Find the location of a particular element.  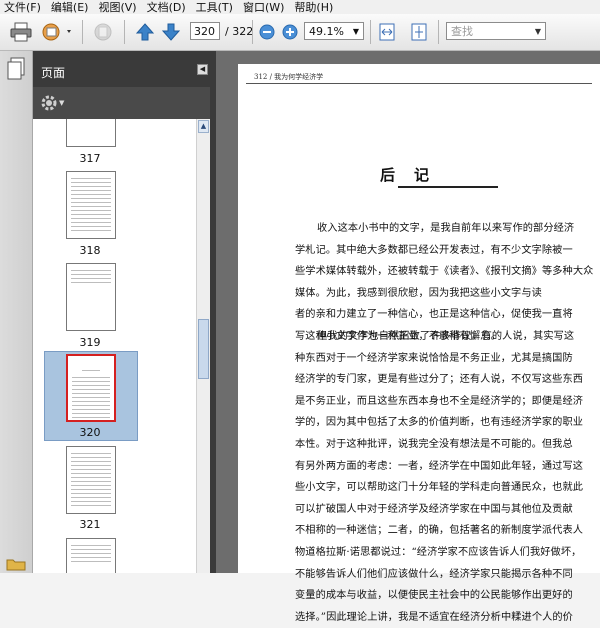

page-number-input: 320 is located at coordinates (205, 31).